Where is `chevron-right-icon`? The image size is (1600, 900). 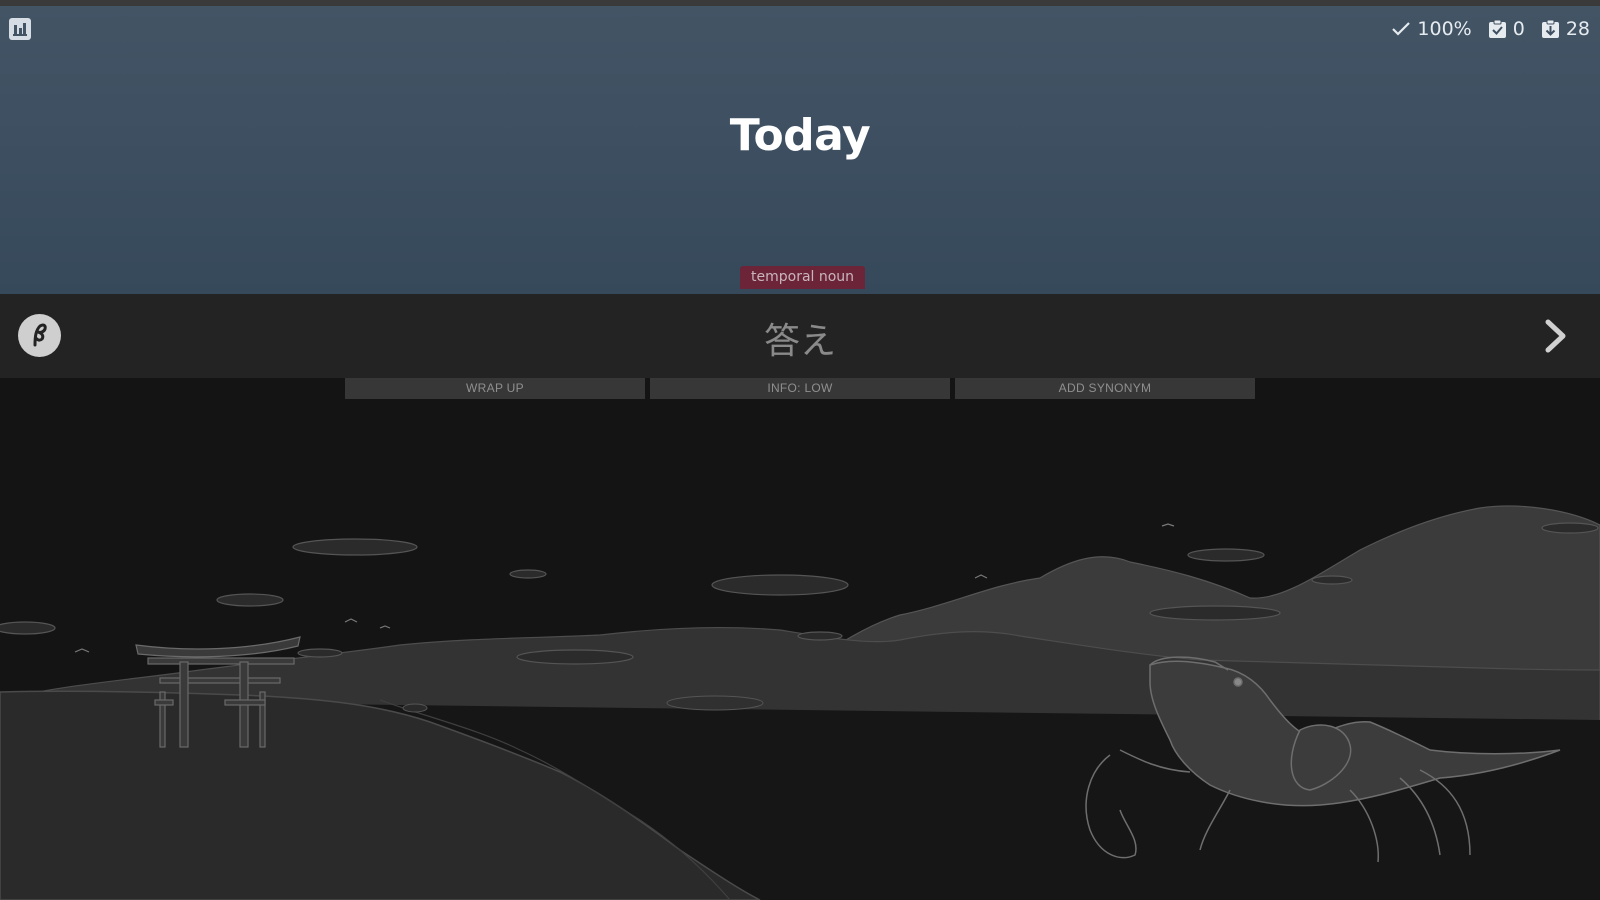 chevron-right-icon is located at coordinates (1556, 336).